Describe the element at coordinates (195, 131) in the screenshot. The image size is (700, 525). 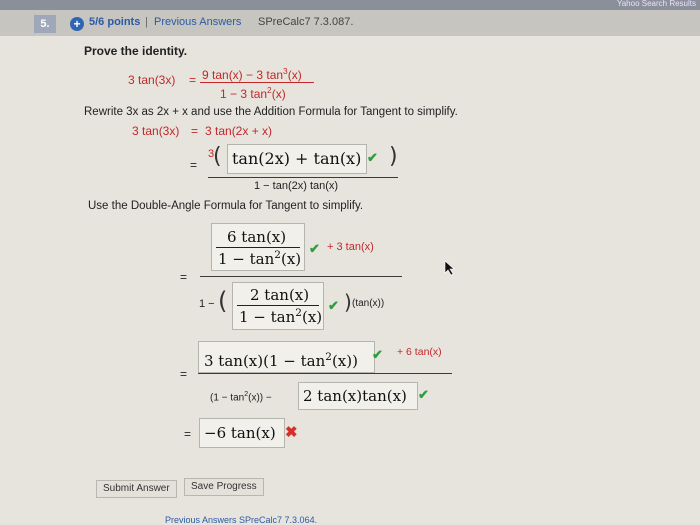
I see `step1-line1-equals: =` at that location.